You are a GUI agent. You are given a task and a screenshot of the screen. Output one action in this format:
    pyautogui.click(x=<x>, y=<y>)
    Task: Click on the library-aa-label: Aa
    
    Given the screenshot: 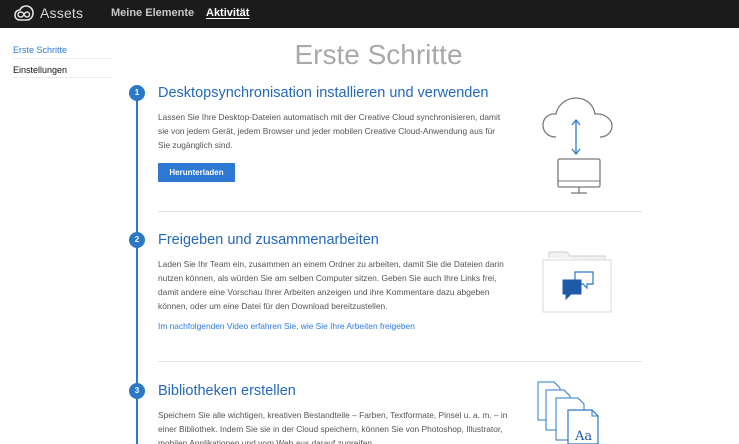 What is the action you would take?
    pyautogui.click(x=583, y=436)
    